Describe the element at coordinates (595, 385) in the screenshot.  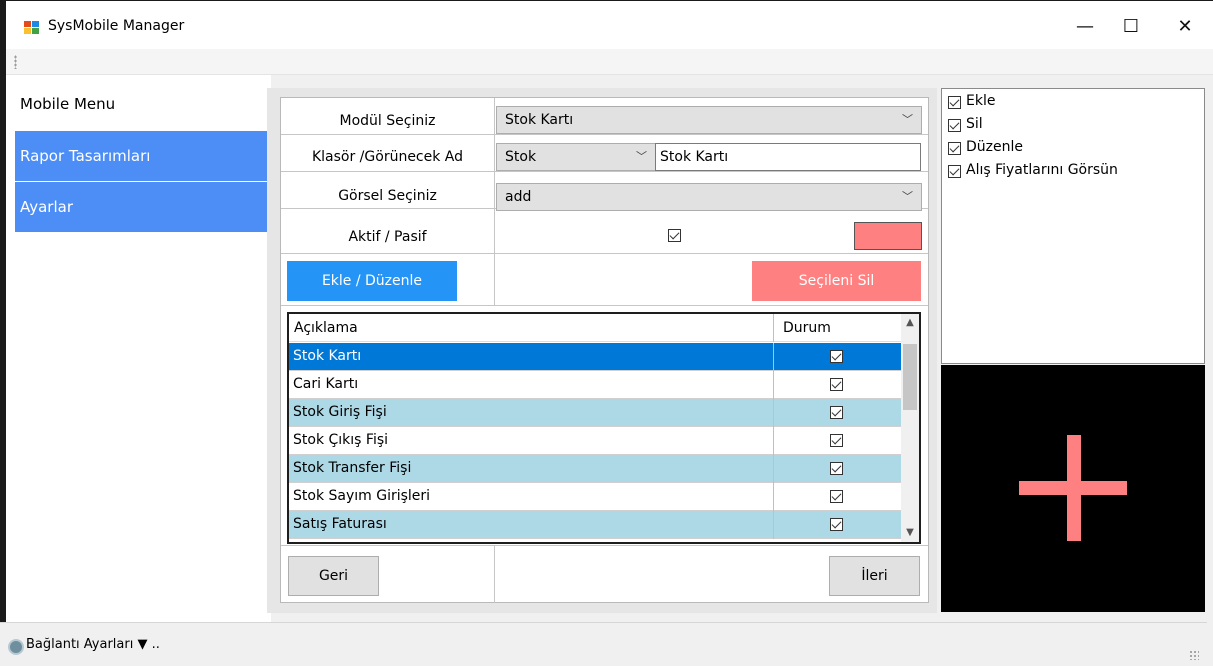
I see `table-row: Cari Kartı` at that location.